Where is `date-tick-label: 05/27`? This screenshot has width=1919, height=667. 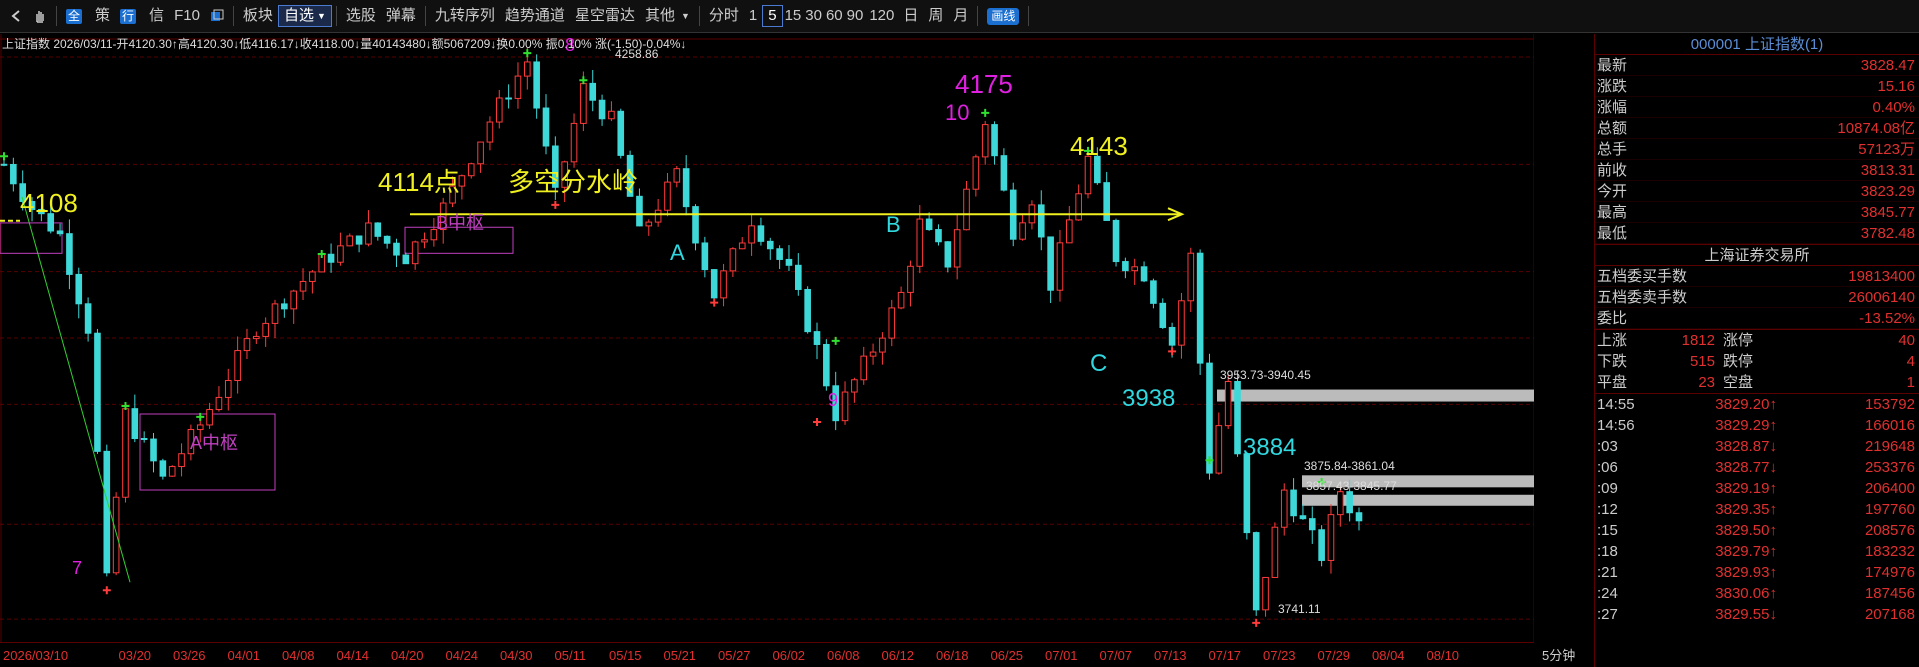 date-tick-label: 05/27 is located at coordinates (734, 655).